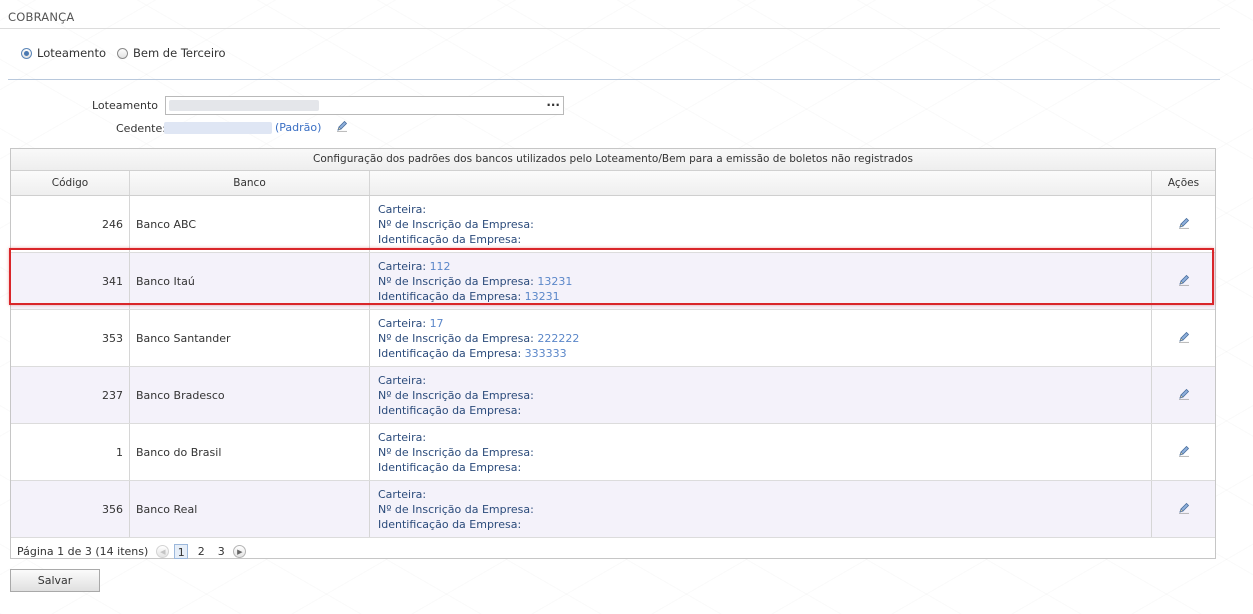 The height and width of the screenshot is (614, 1253). What do you see at coordinates (250, 338) in the screenshot?
I see `cell-banco: Banco Santander` at bounding box center [250, 338].